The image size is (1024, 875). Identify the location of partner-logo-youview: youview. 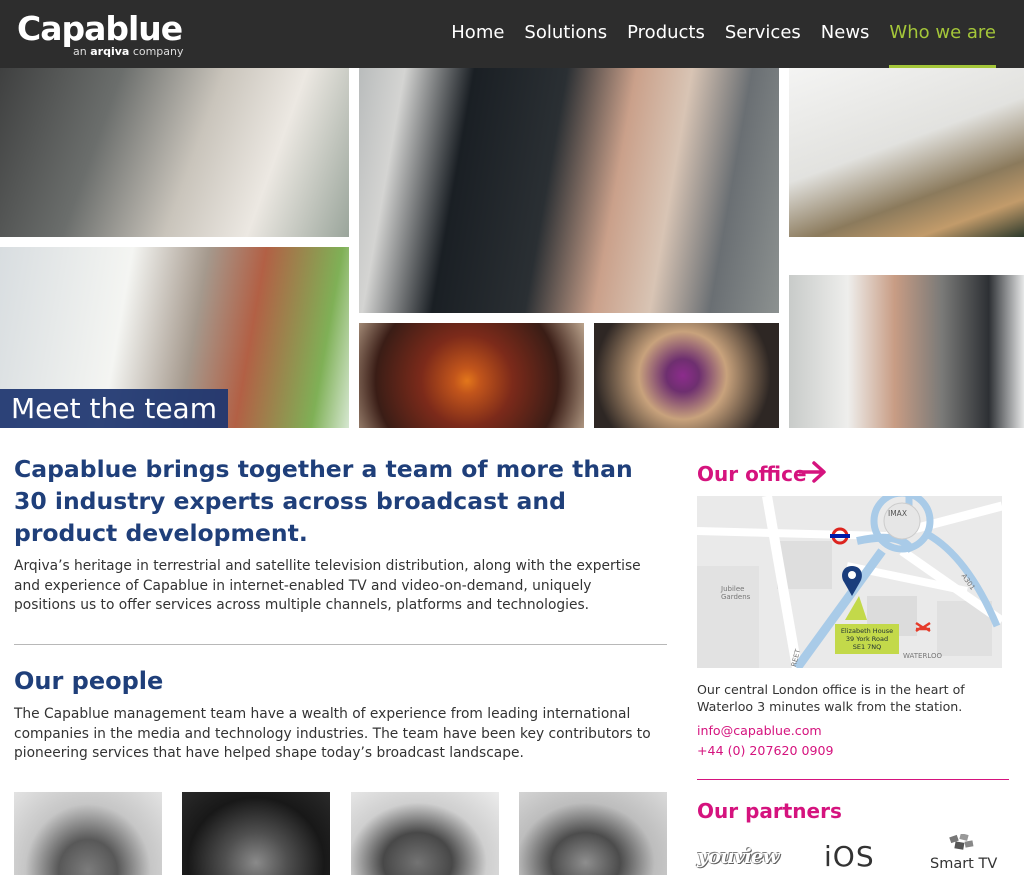
(738, 856).